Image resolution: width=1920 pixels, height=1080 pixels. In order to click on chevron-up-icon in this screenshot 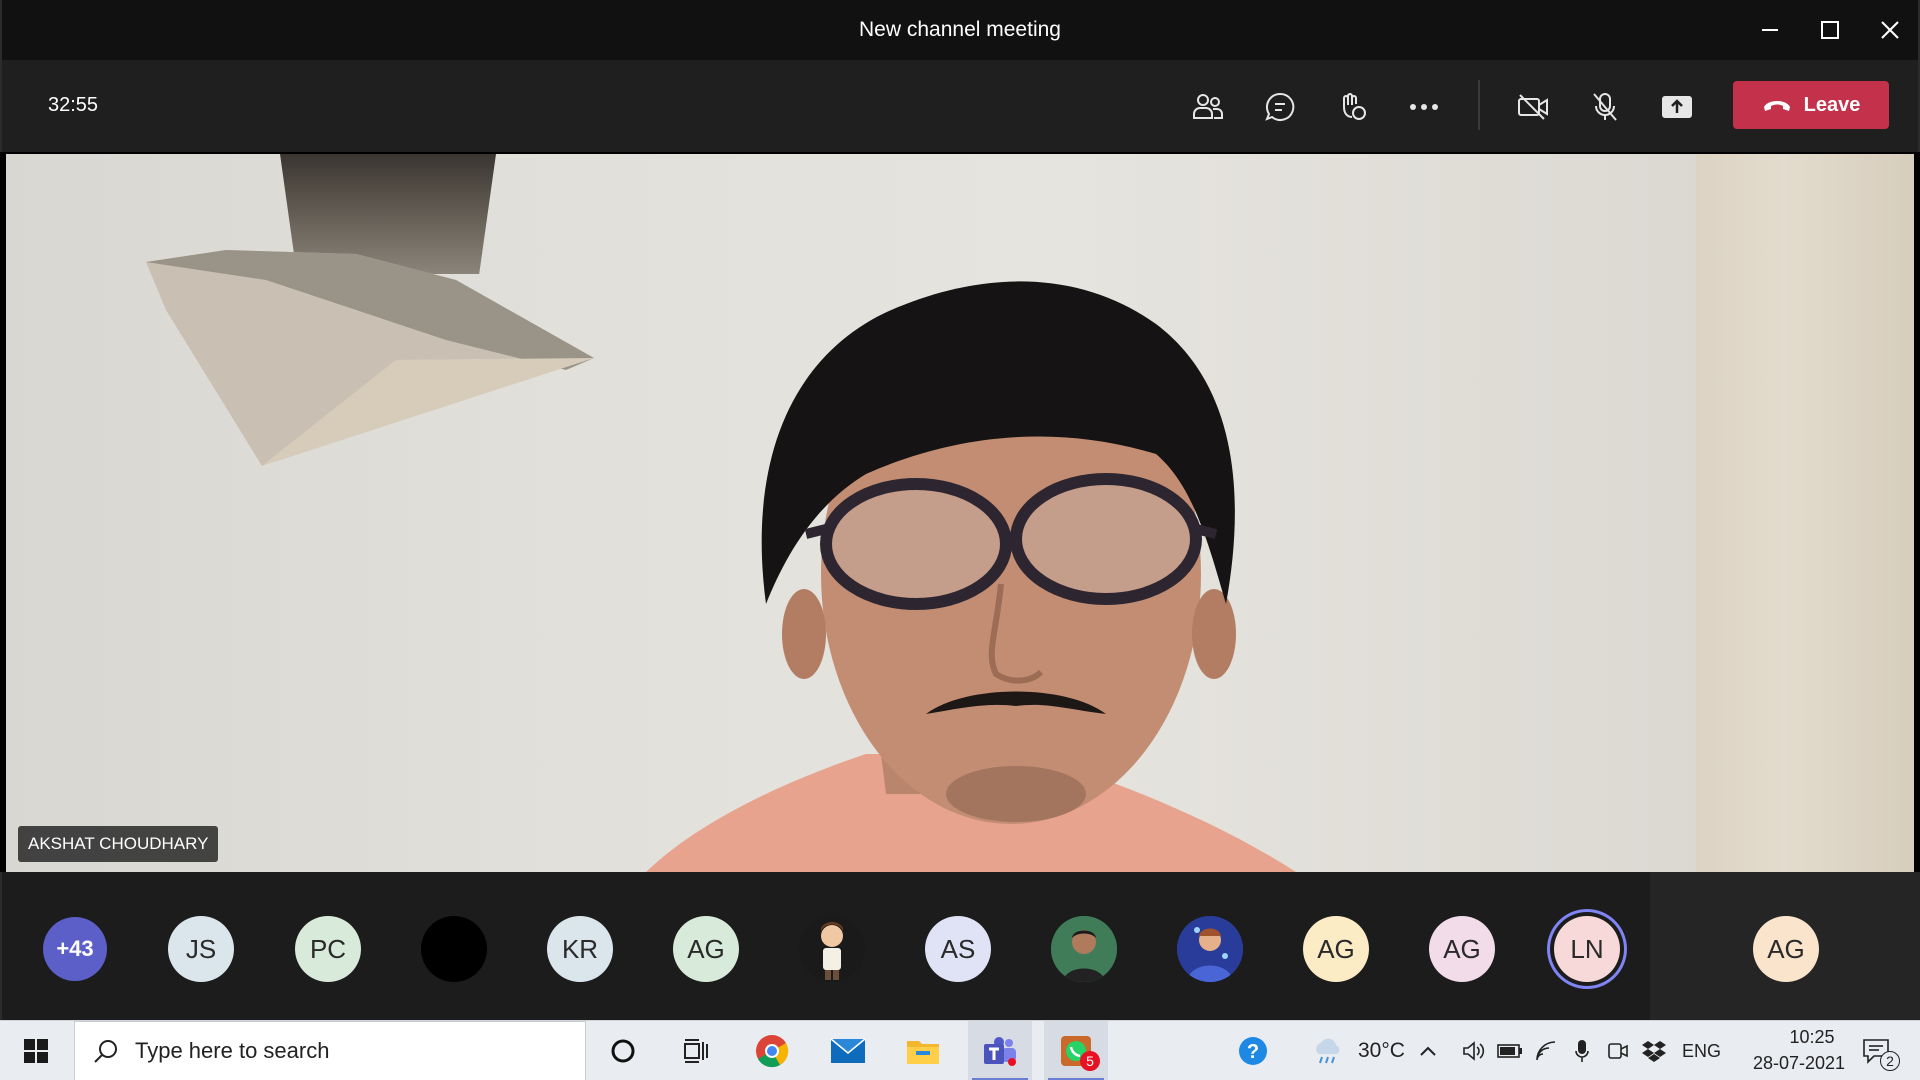, I will do `click(1428, 1051)`.